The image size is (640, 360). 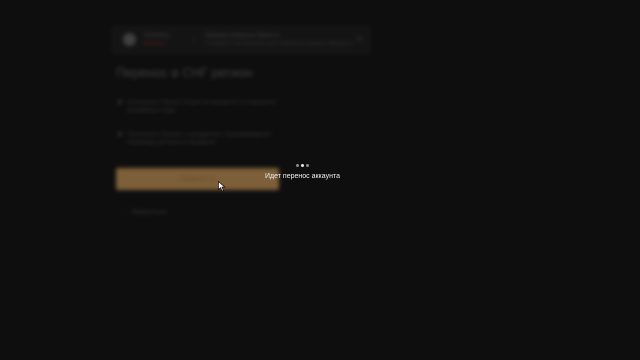 I want to click on cursor-icon, so click(x=222, y=186).